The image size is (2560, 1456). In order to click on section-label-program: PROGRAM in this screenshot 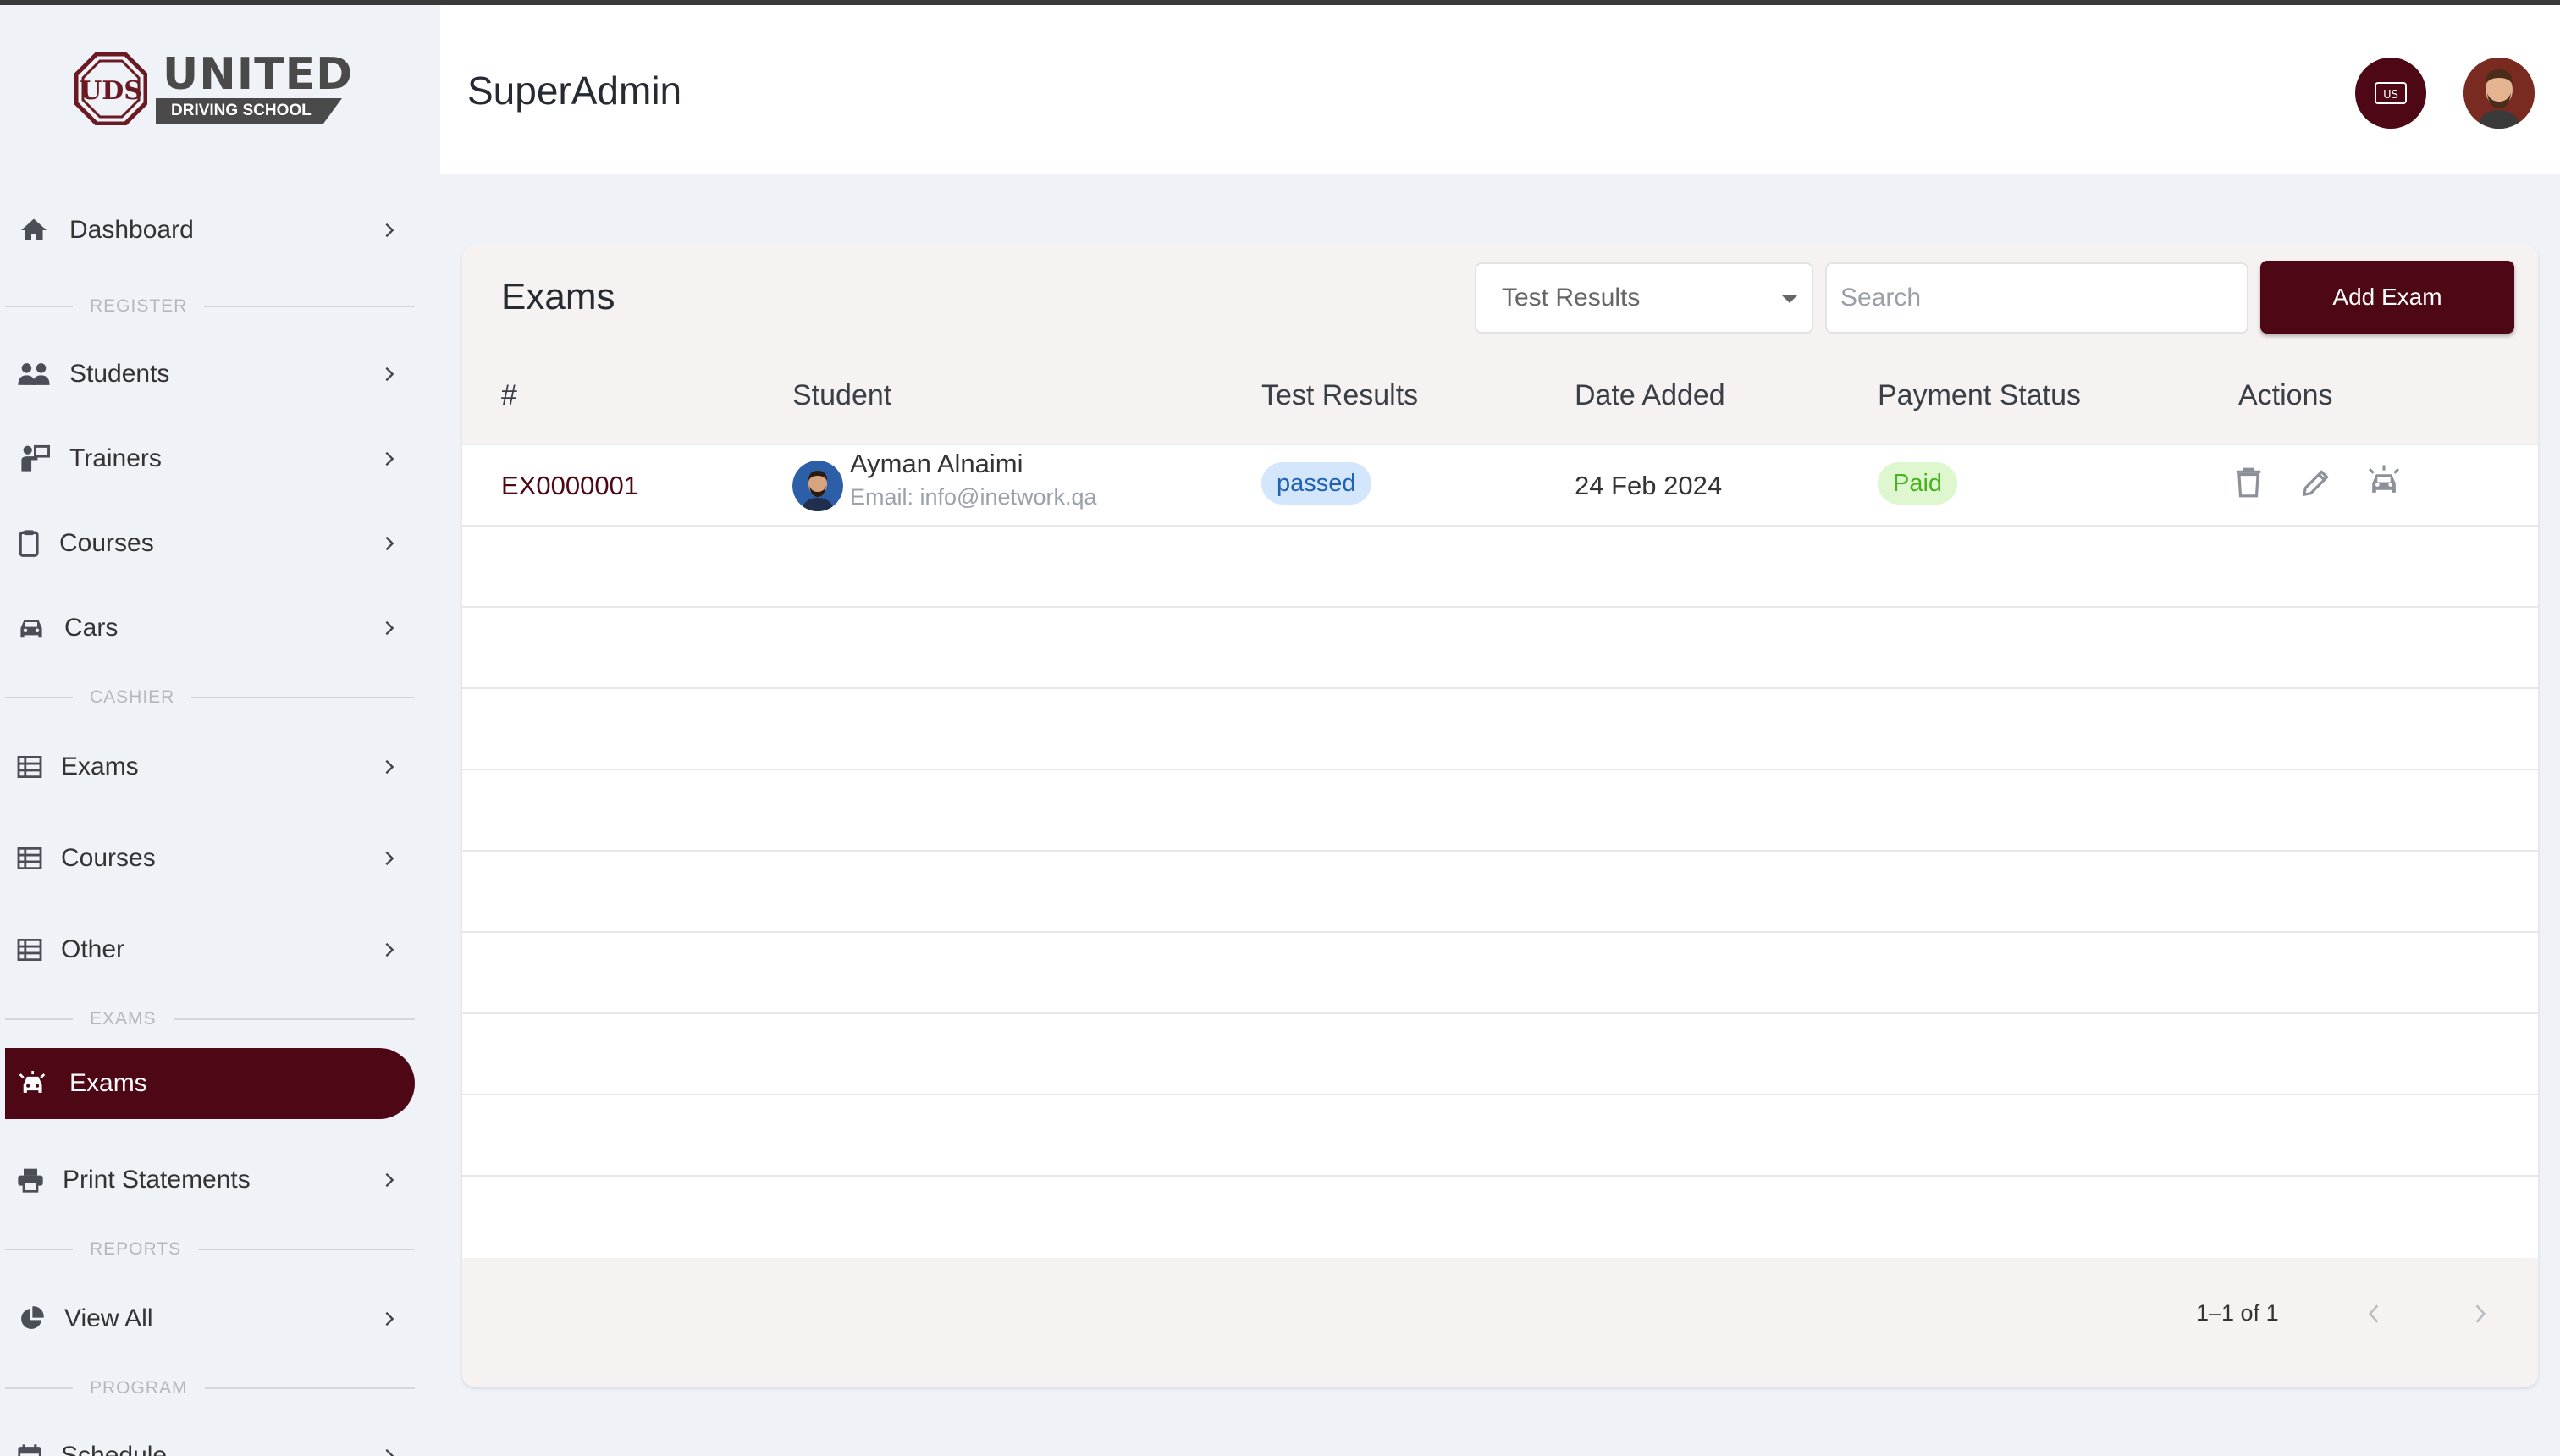, I will do `click(210, 1388)`.